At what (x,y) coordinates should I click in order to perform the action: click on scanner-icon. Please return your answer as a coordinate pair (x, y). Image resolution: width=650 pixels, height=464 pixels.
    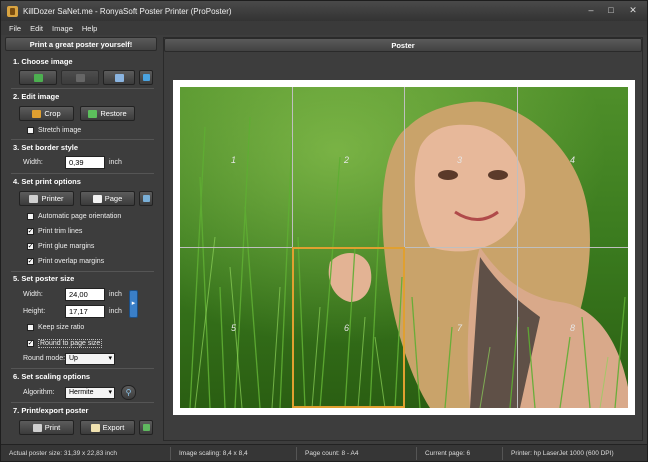
    Looking at the image, I should click on (119, 77).